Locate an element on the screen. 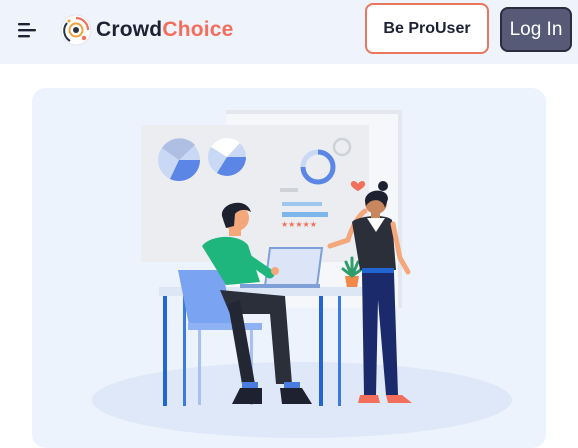 The image size is (578, 448). brand-name-part2: Choice is located at coordinates (198, 29).